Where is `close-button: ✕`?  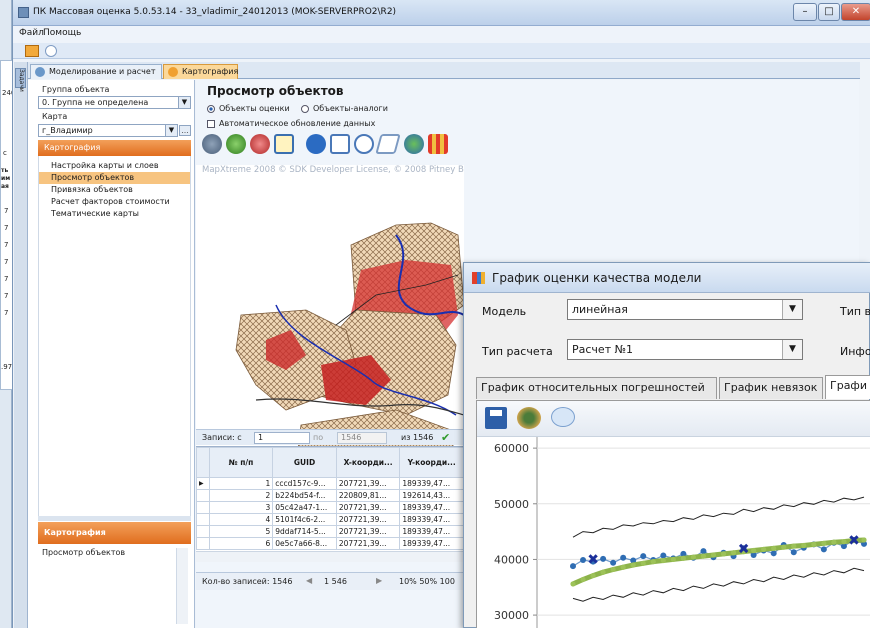
close-button: ✕ is located at coordinates (855, 12).